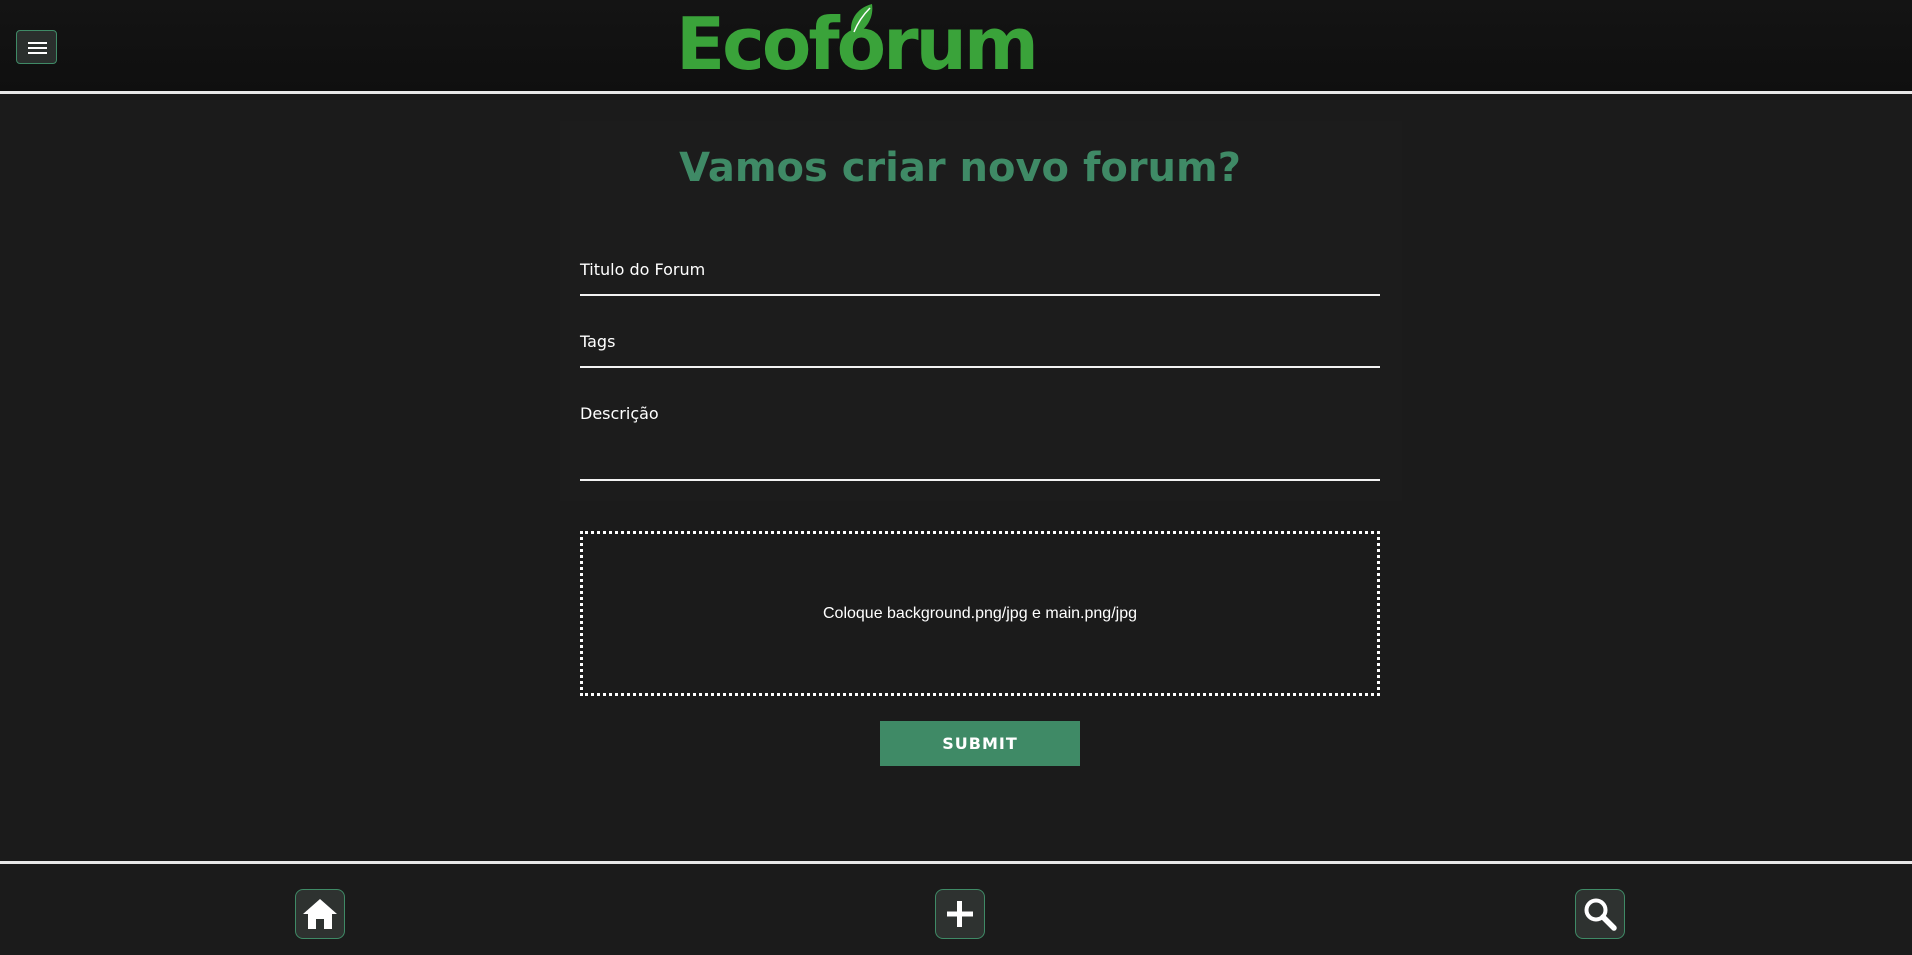 The image size is (1912, 955). What do you see at coordinates (980, 441) in the screenshot?
I see `description-field: Descrição` at bounding box center [980, 441].